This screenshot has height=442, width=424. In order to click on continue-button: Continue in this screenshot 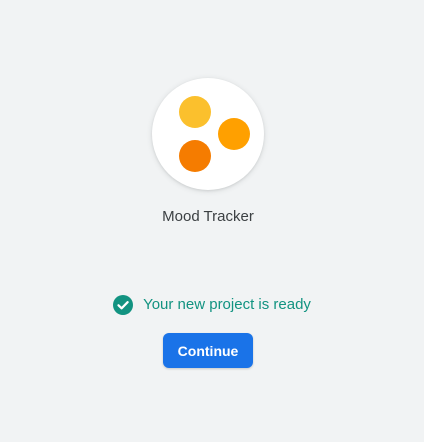, I will do `click(208, 350)`.